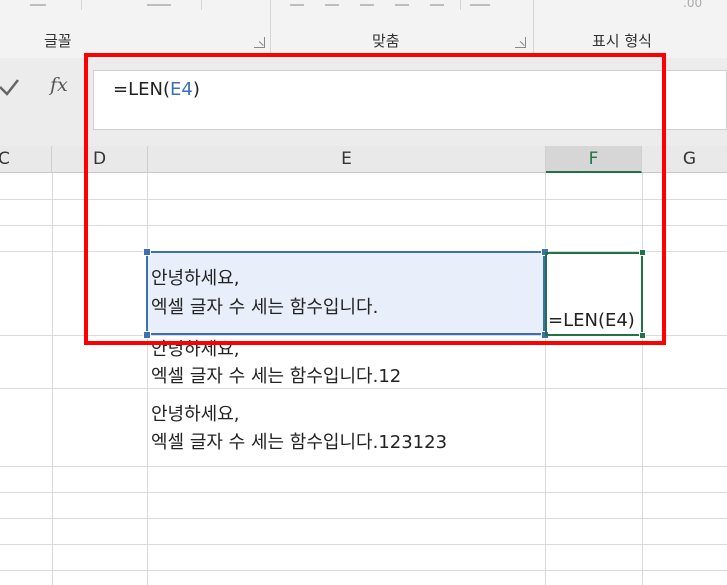 The image size is (727, 585). Describe the element at coordinates (622, 41) in the screenshot. I see `group-label-number-format: 표시 형식` at that location.